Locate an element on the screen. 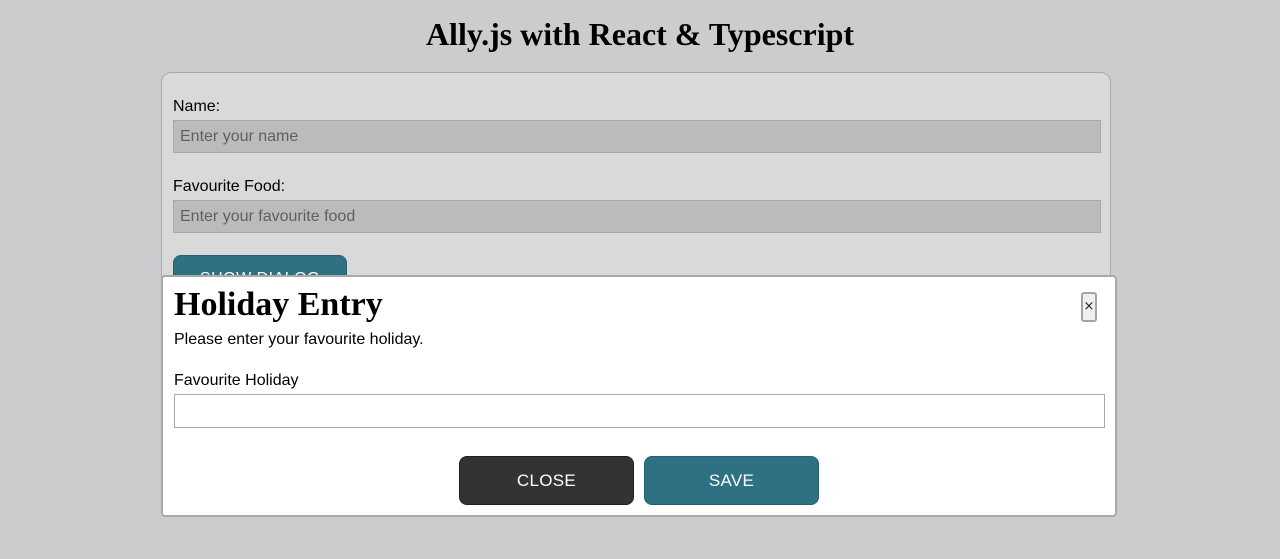 This screenshot has height=559, width=1280. dialog-title: Holiday Entry is located at coordinates (278, 304).